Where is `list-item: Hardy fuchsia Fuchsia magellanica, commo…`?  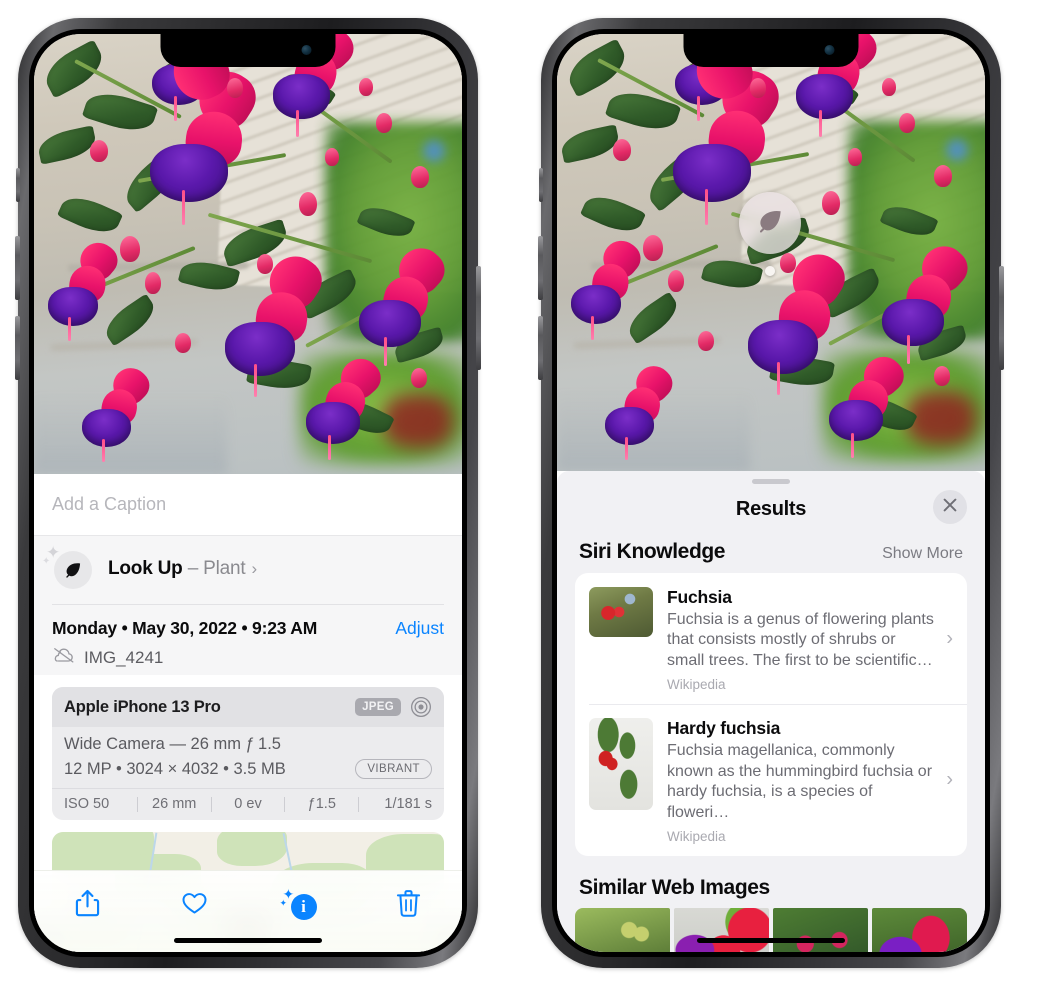
list-item: Hardy fuchsia Fuchsia magellanica, commo… is located at coordinates (771, 780).